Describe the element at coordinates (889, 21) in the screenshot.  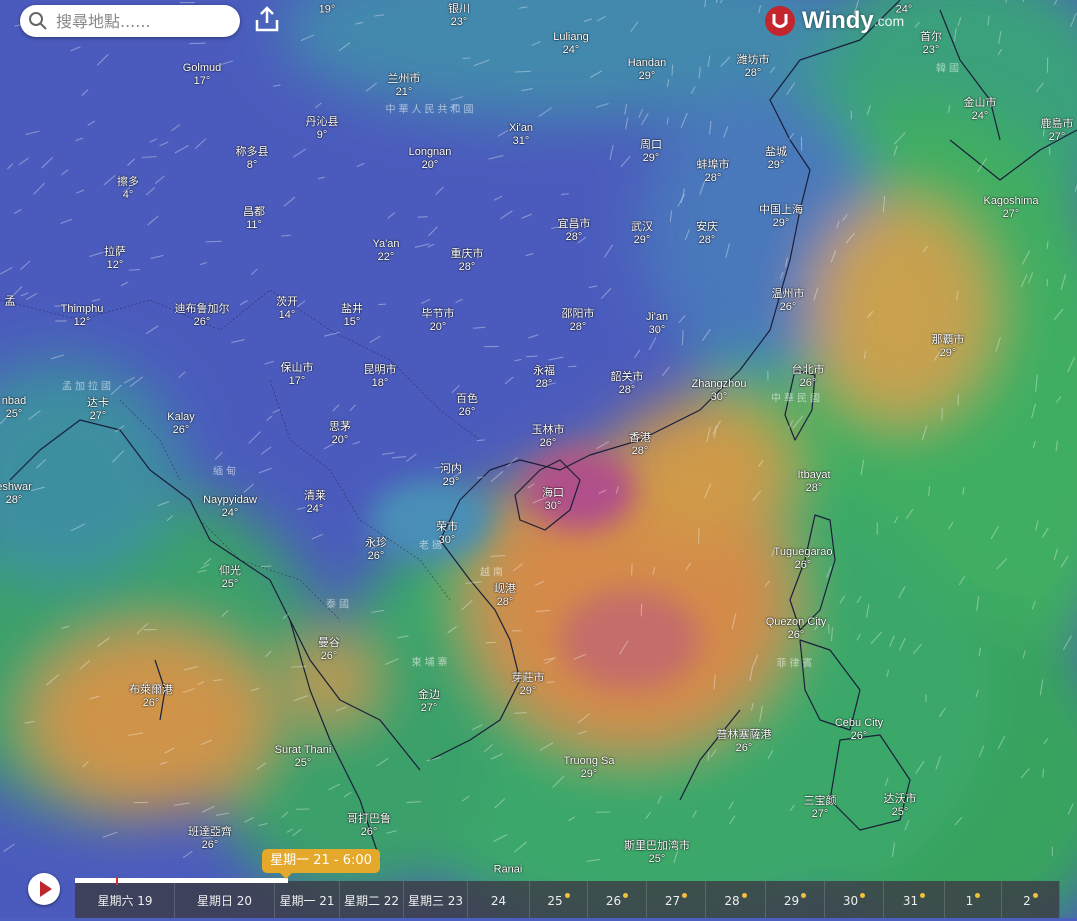
I see `logo-domain: .com` at that location.